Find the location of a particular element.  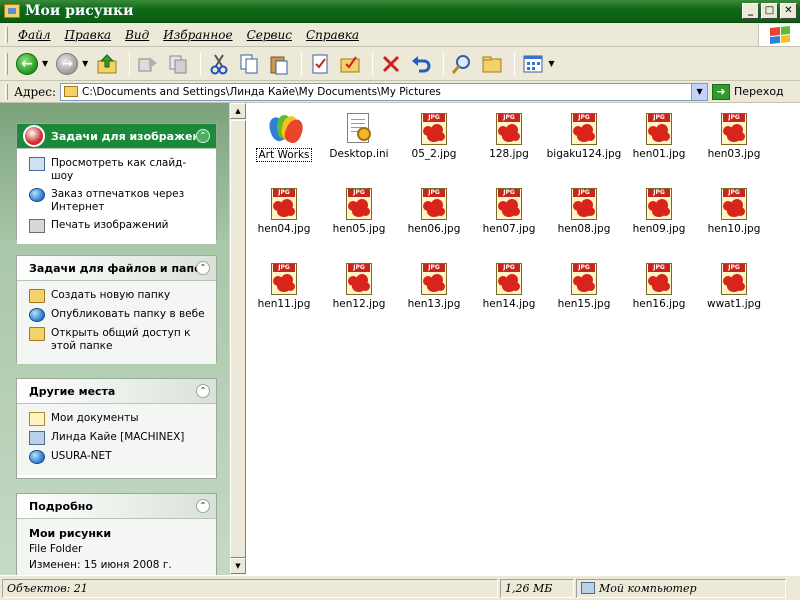

search-button is located at coordinates (462, 64).